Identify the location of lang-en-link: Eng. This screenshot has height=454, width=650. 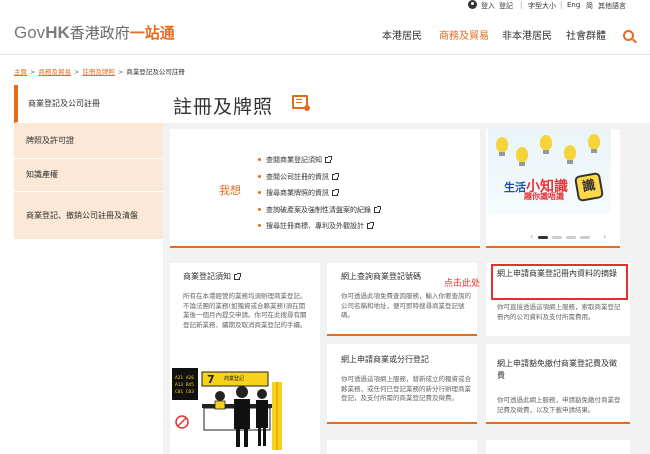
(573, 5).